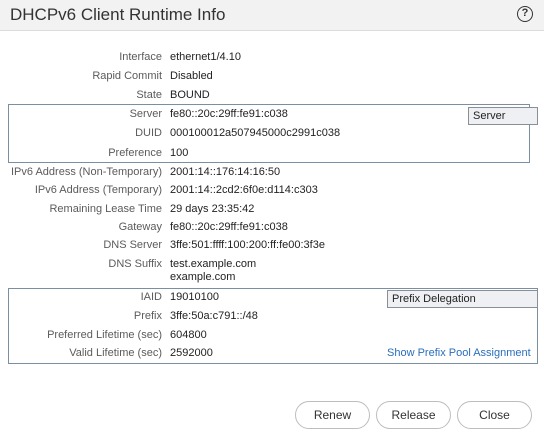  What do you see at coordinates (205, 57) in the screenshot?
I see `interface-value: ethernet1/4.10` at bounding box center [205, 57].